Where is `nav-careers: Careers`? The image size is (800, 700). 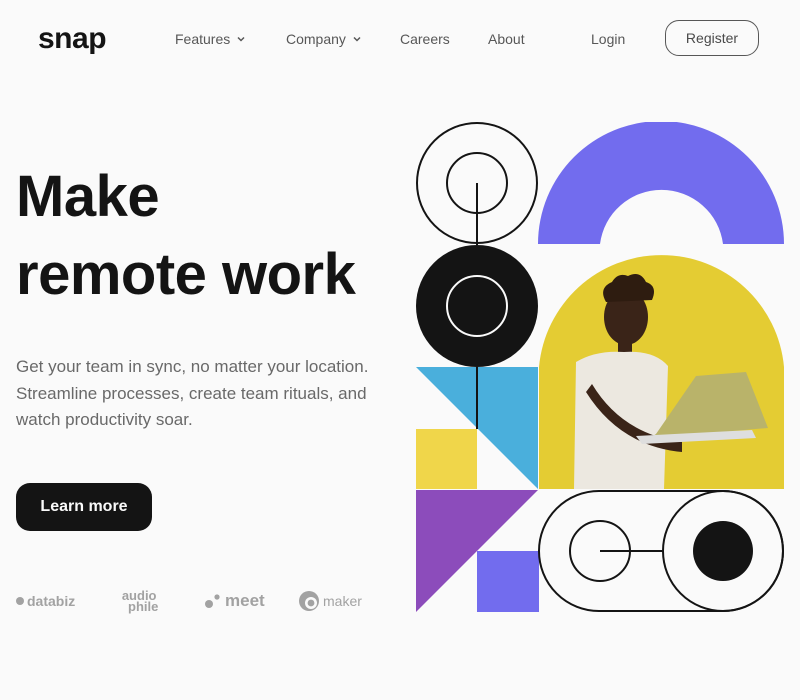
nav-careers: Careers is located at coordinates (425, 39).